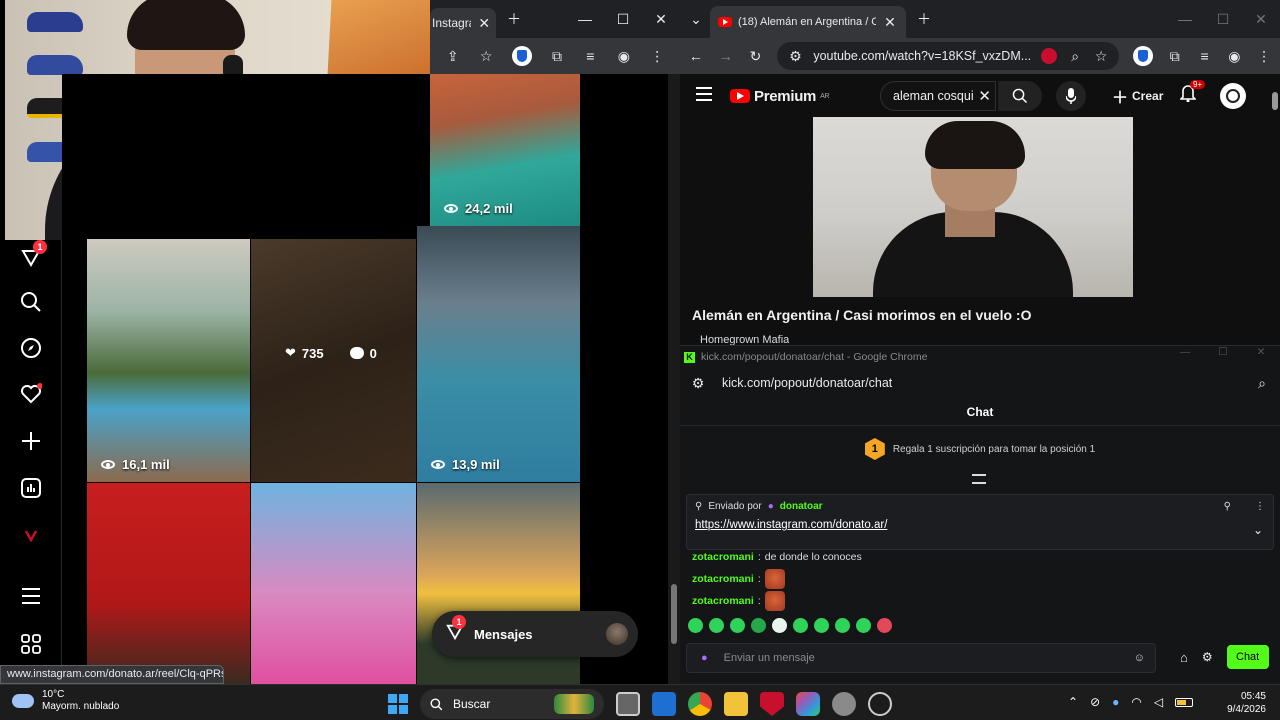 This screenshot has height=720, width=1280. I want to click on taskbar-search: Buscar, so click(512, 704).